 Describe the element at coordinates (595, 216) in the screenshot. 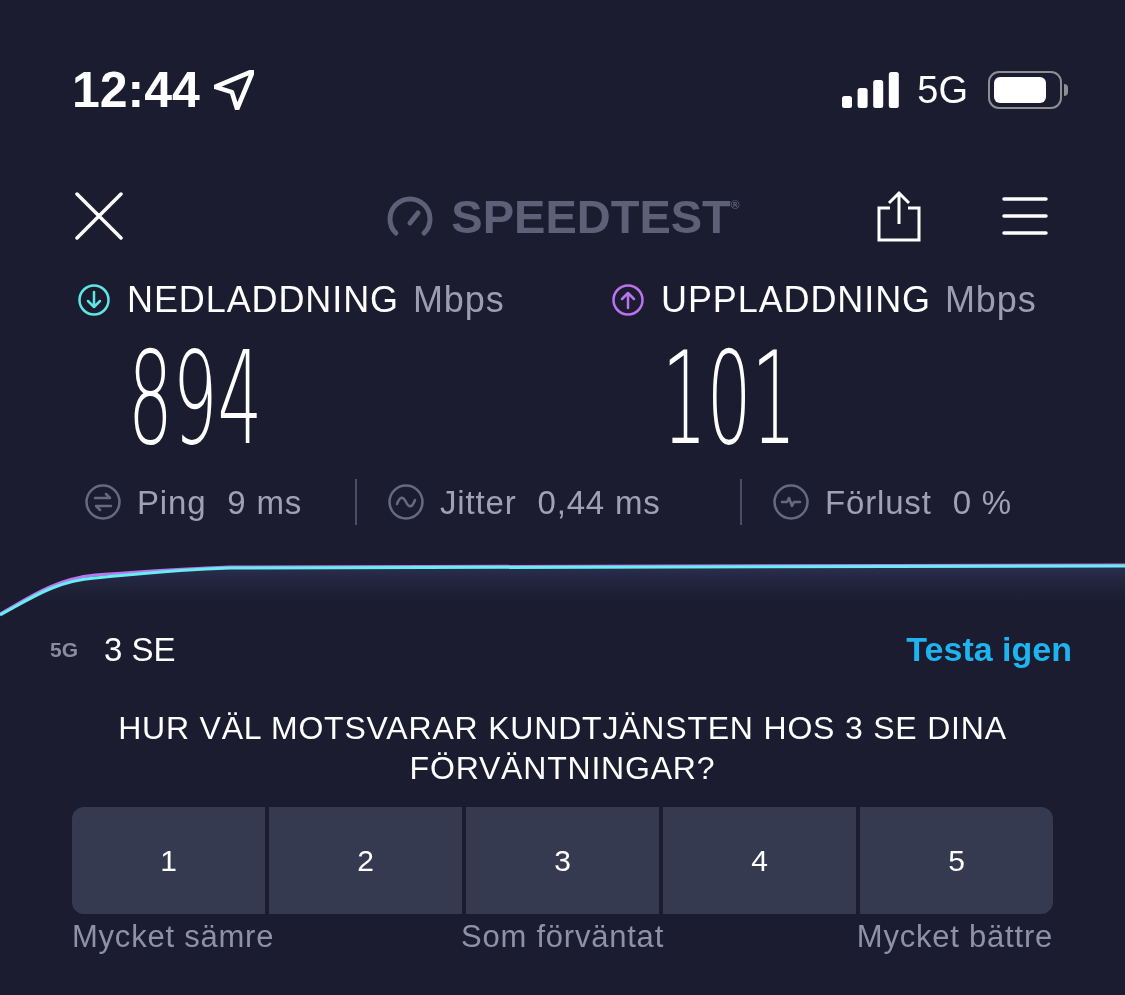

I see `speedtest-logo-text: SPEEDTEST$^{®}$` at that location.